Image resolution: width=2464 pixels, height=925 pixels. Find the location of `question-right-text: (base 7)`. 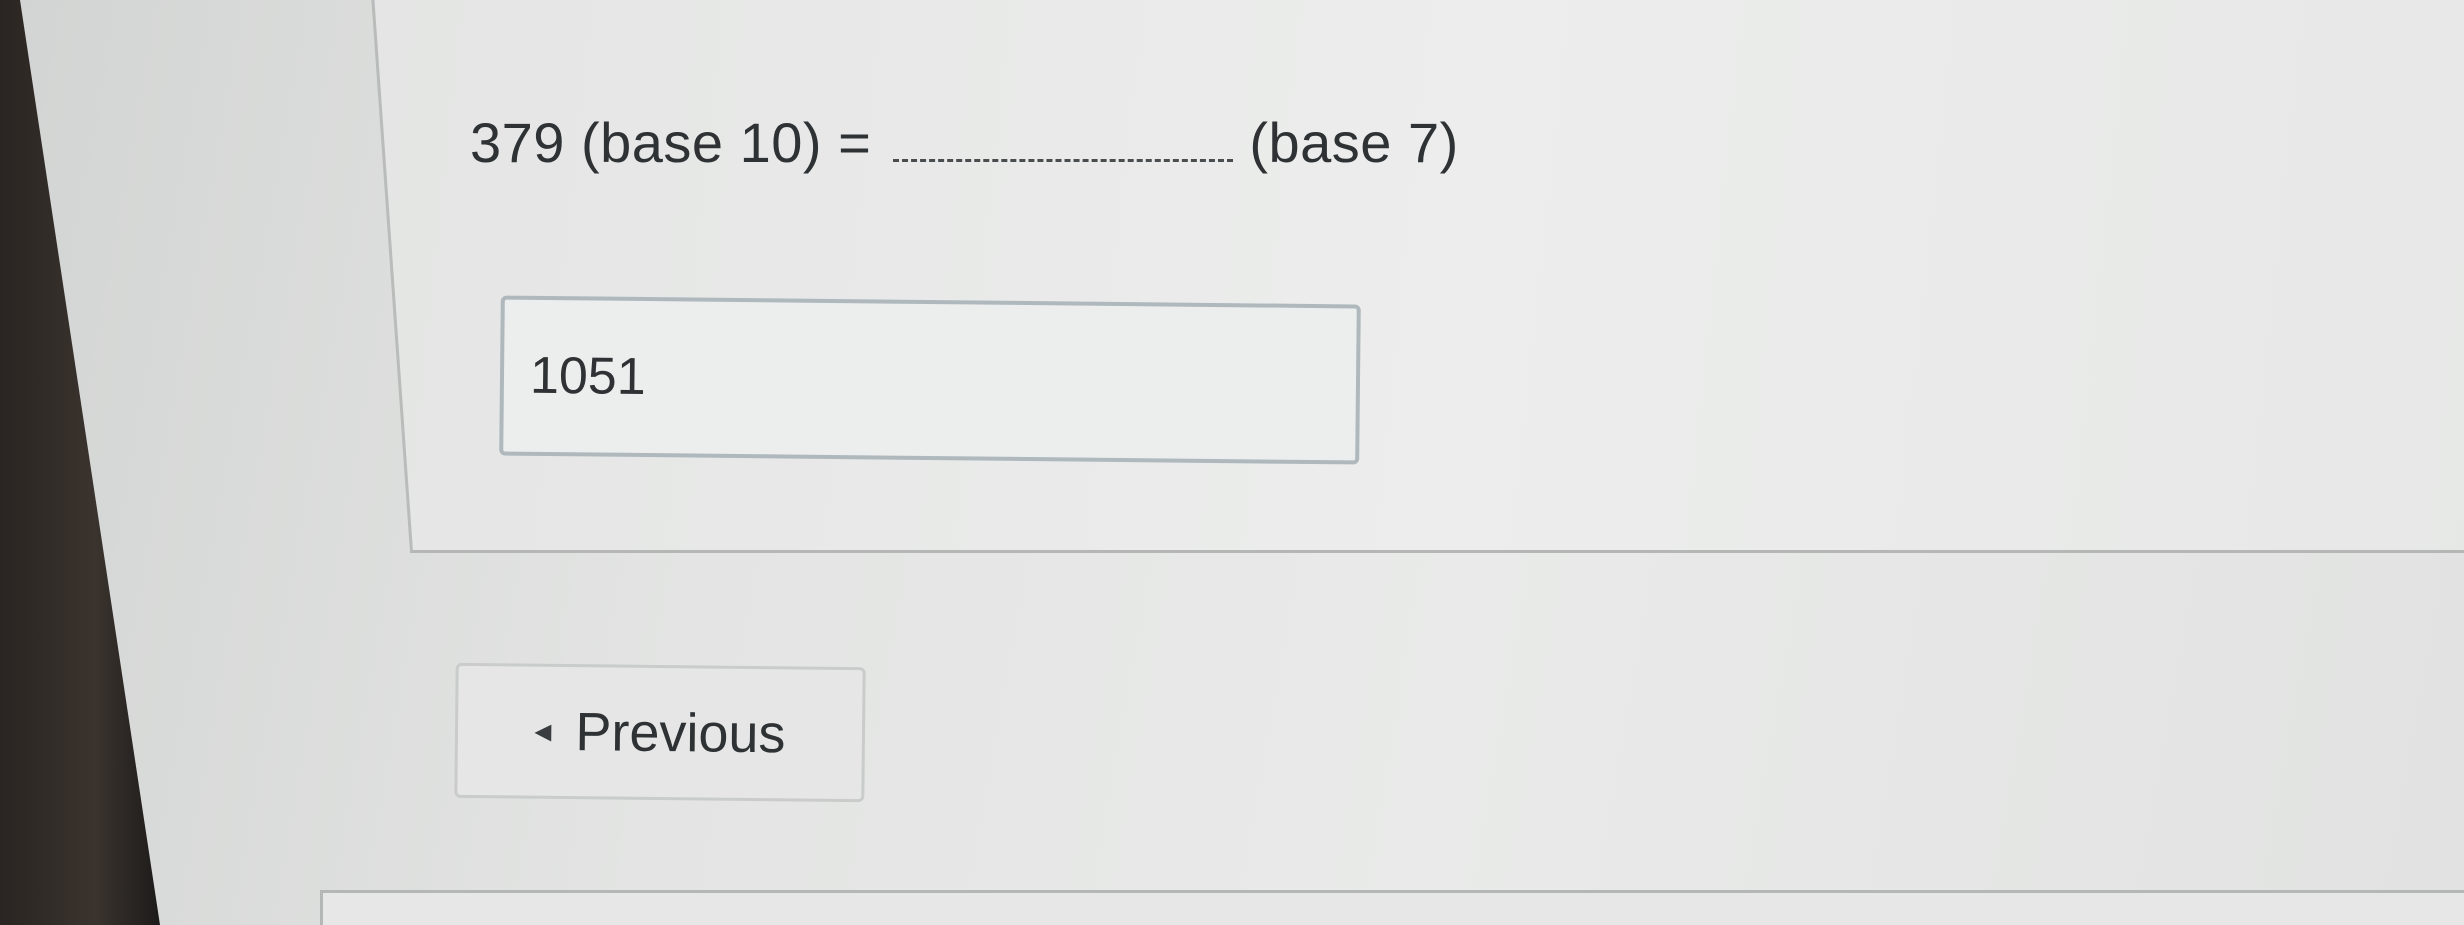

question-right-text: (base 7) is located at coordinates (1354, 142).